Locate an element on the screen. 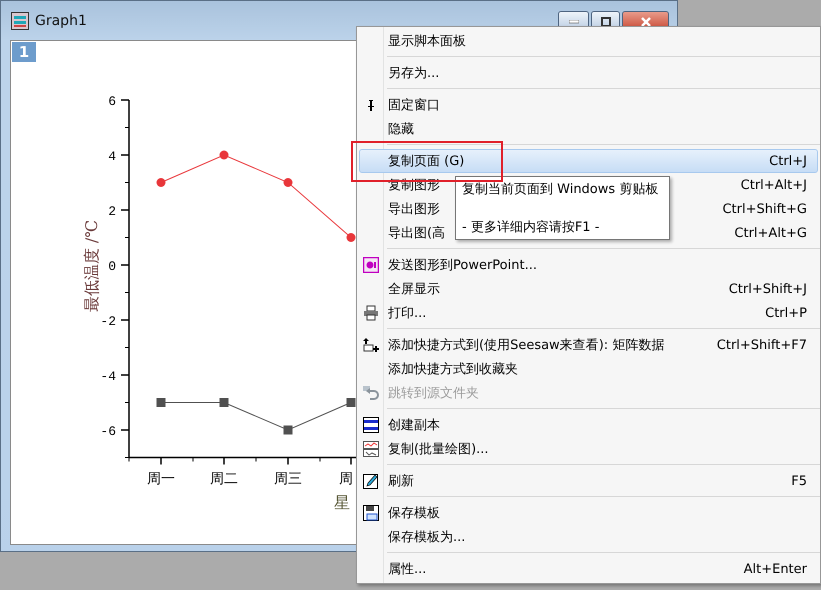 This screenshot has height=590, width=821. save-icon is located at coordinates (371, 513).